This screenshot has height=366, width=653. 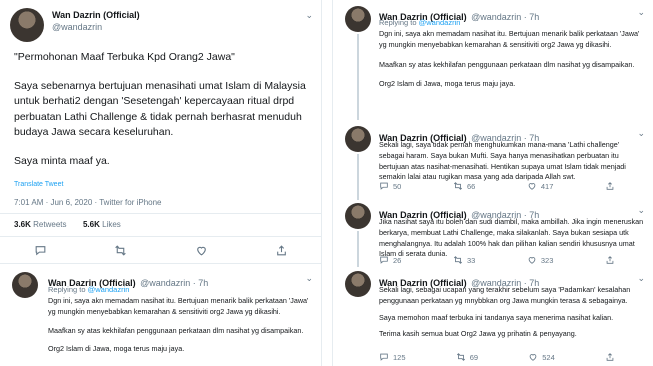 I want to click on author-name: Wan Dazrin (Official), so click(x=96, y=15).